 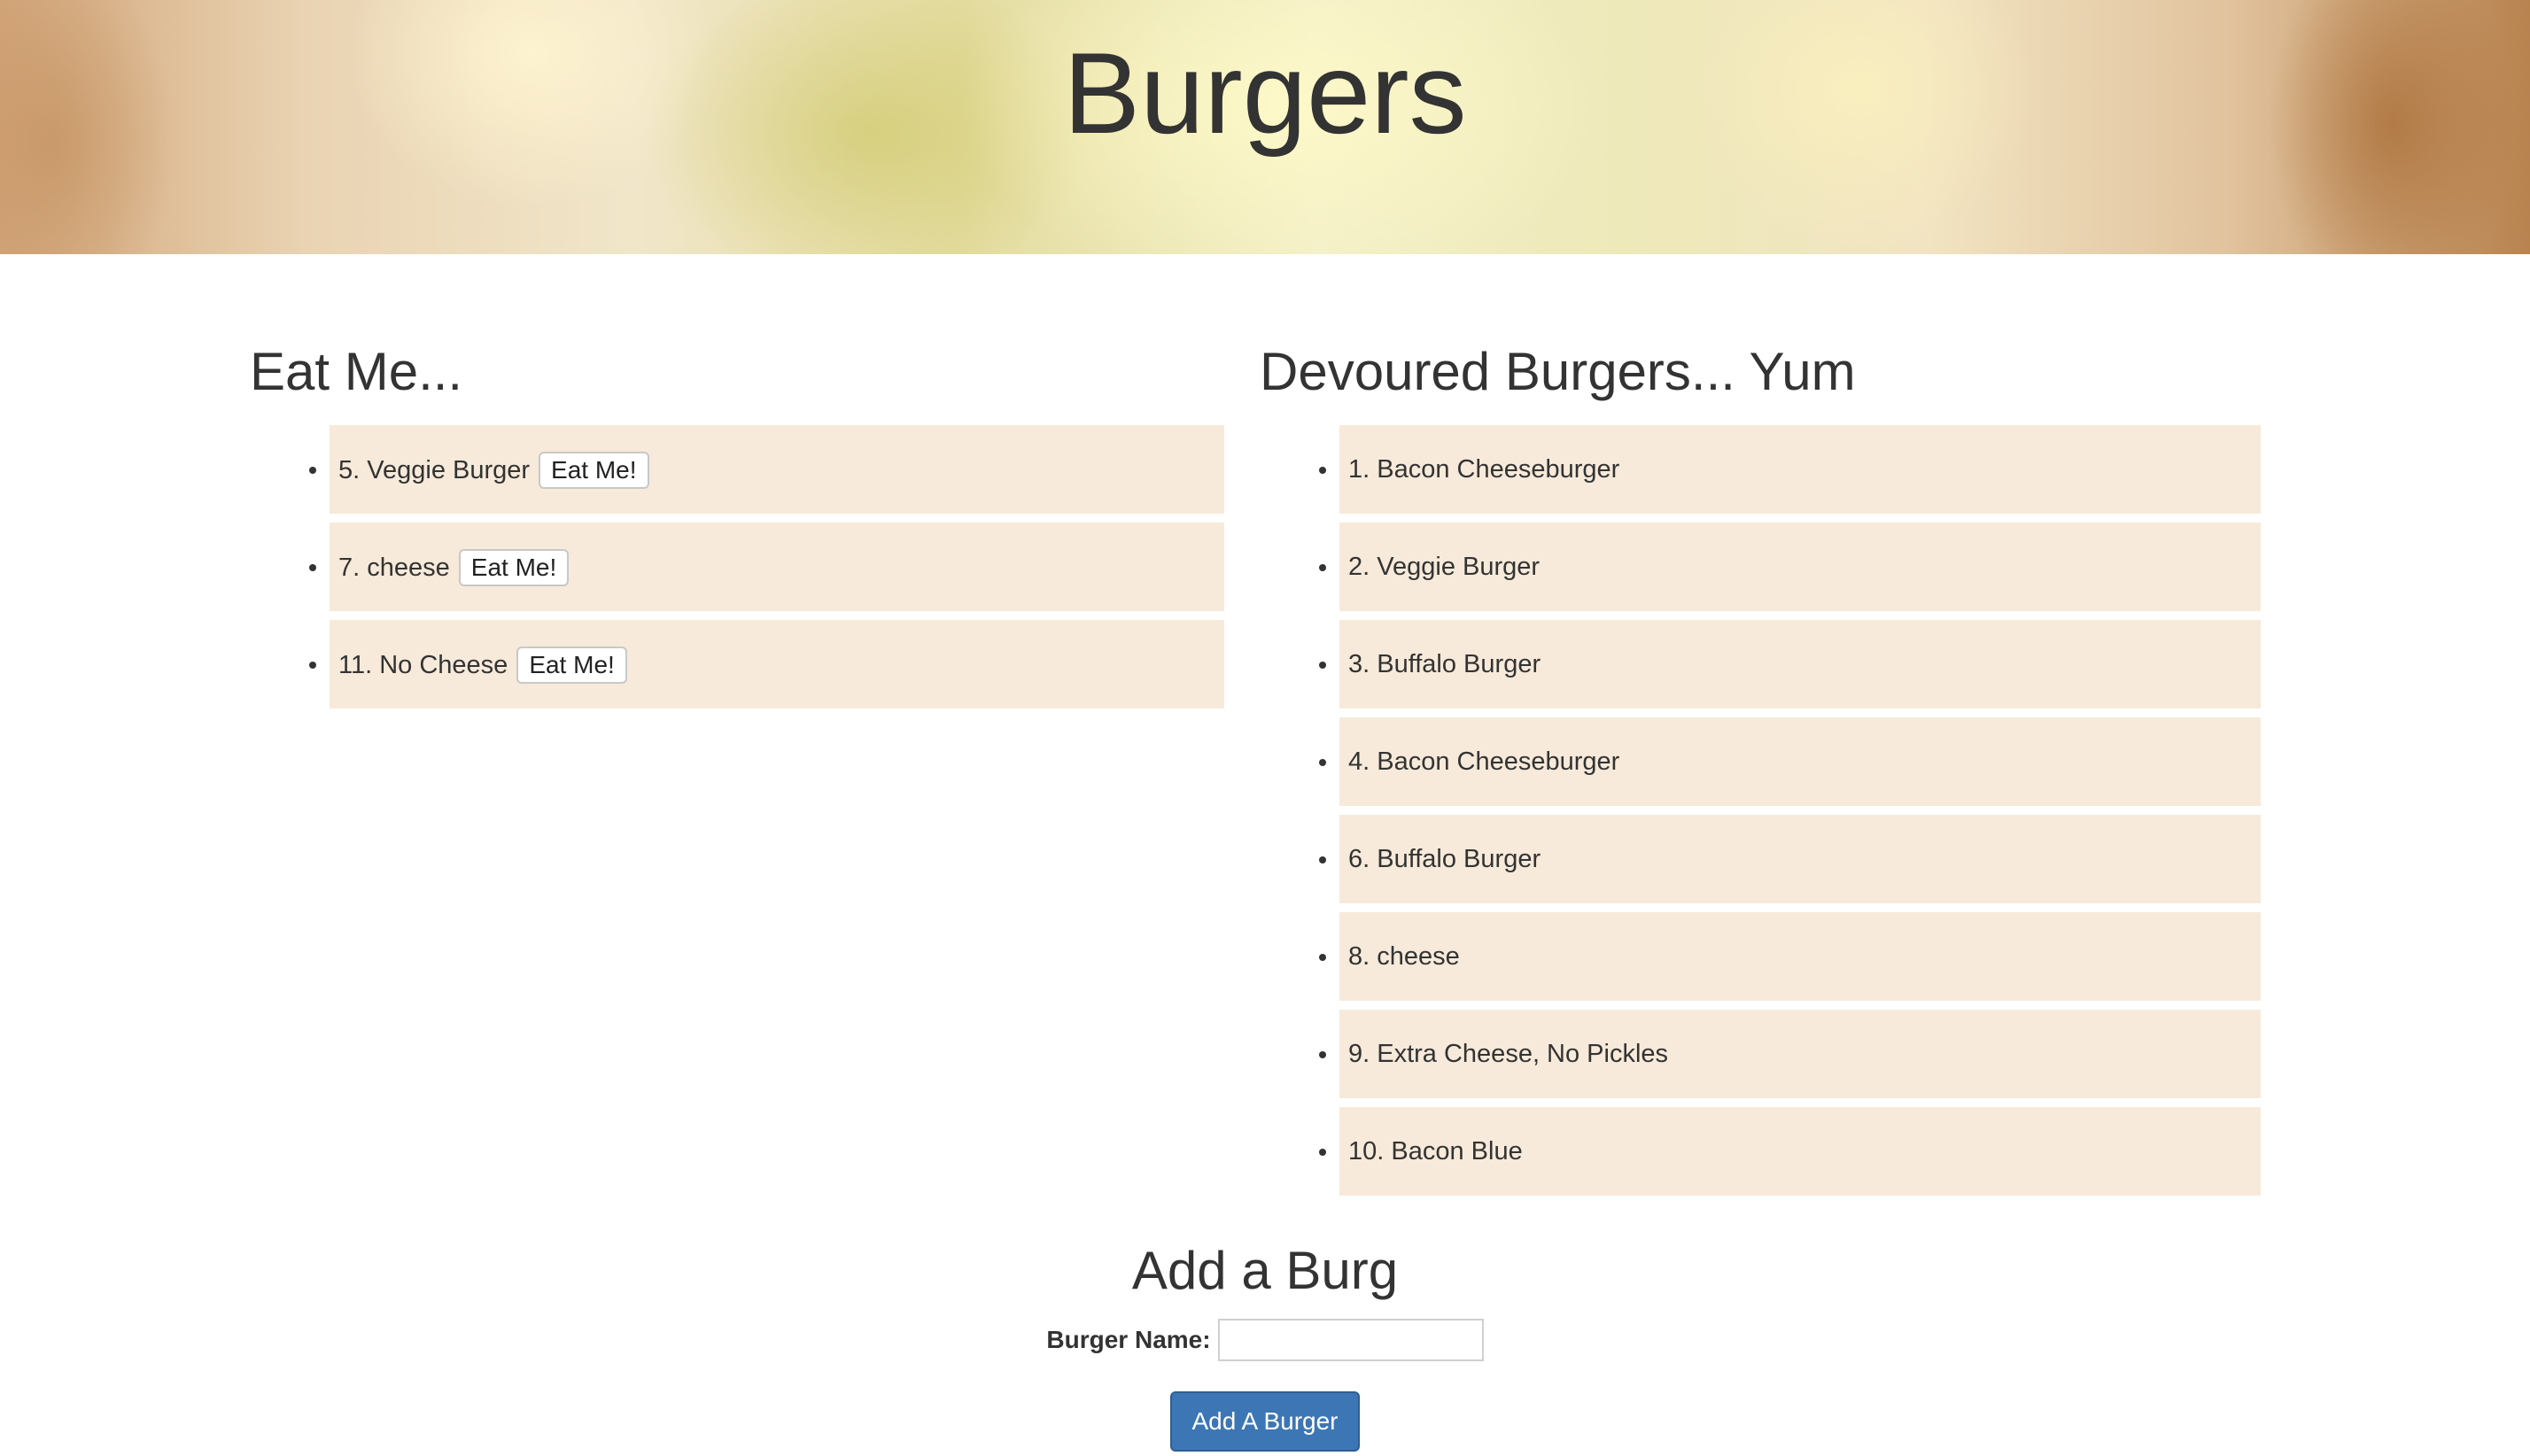 I want to click on list-item: 9. Extra Cheese, No Pickles, so click(x=1800, y=1054).